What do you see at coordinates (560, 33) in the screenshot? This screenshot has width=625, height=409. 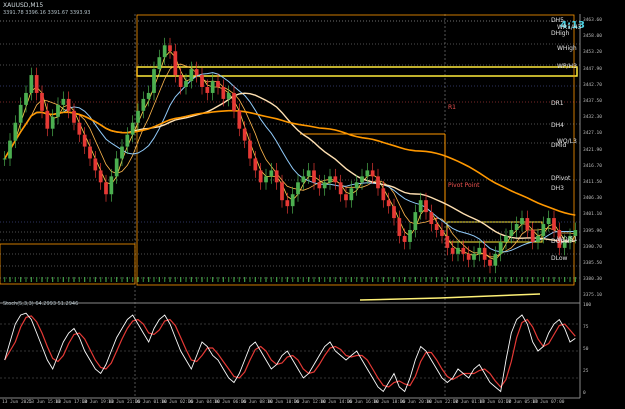 I see `level-label: DHigh` at bounding box center [560, 33].